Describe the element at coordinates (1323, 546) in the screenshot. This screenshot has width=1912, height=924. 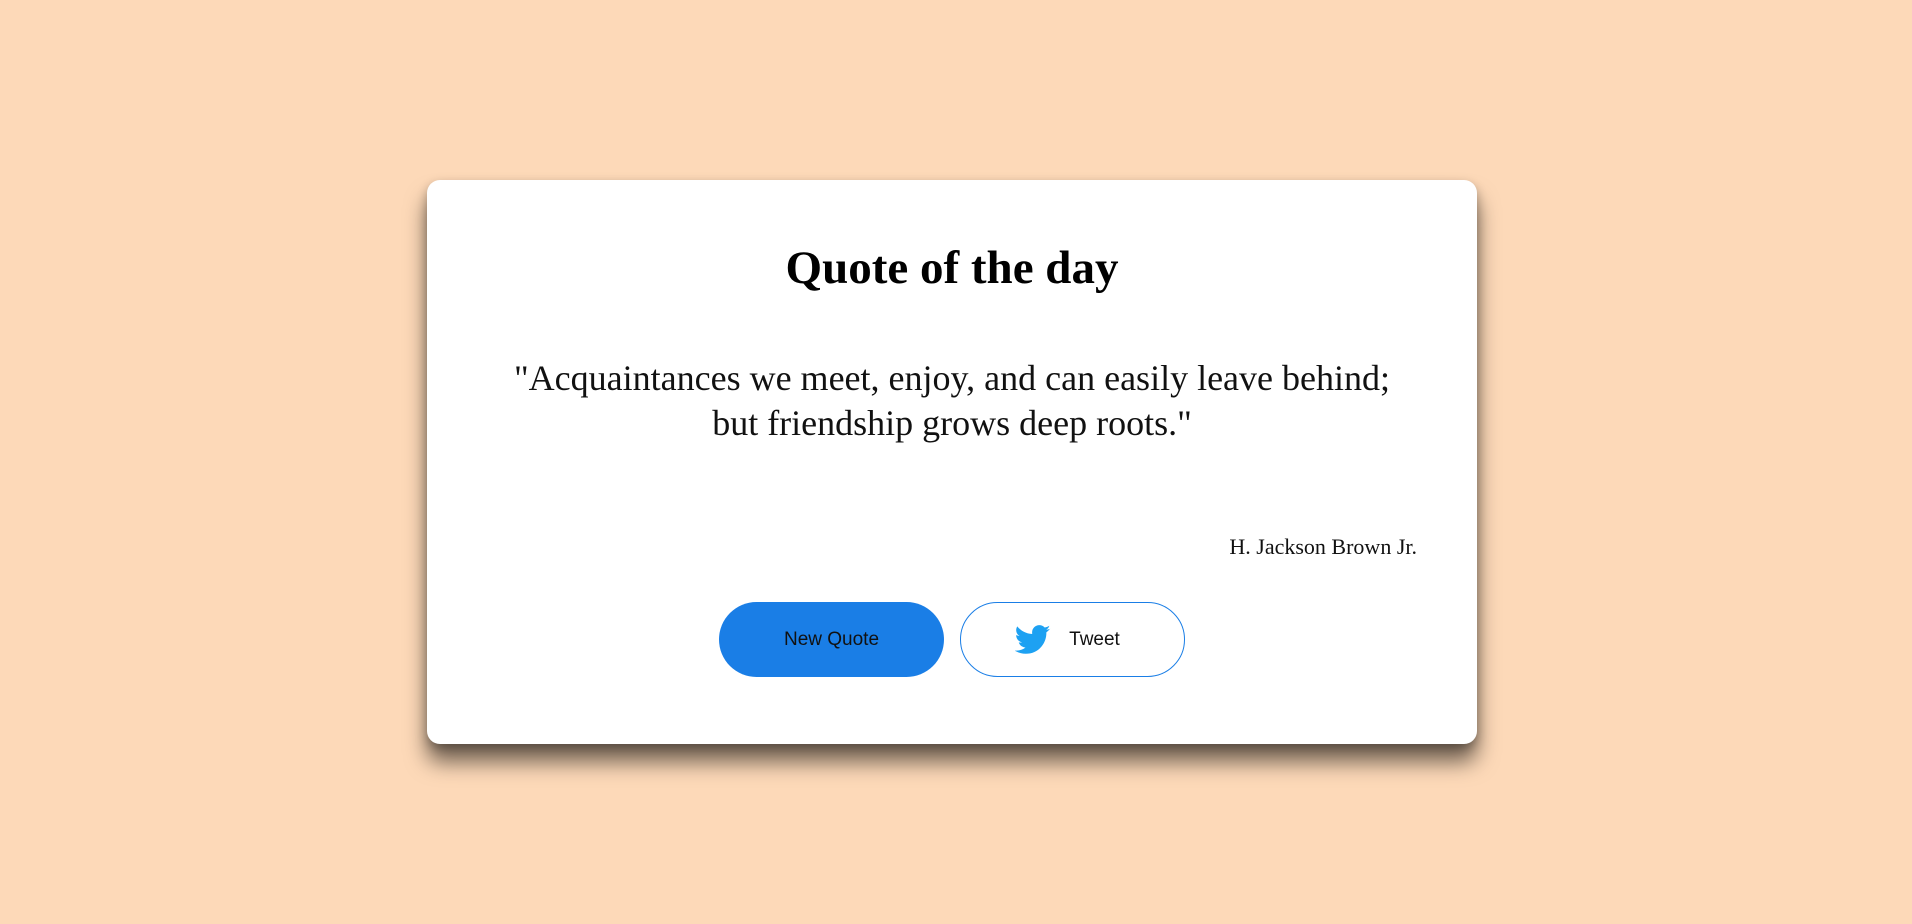
I see `quote-author: H. Jackson Brown Jr.` at that location.